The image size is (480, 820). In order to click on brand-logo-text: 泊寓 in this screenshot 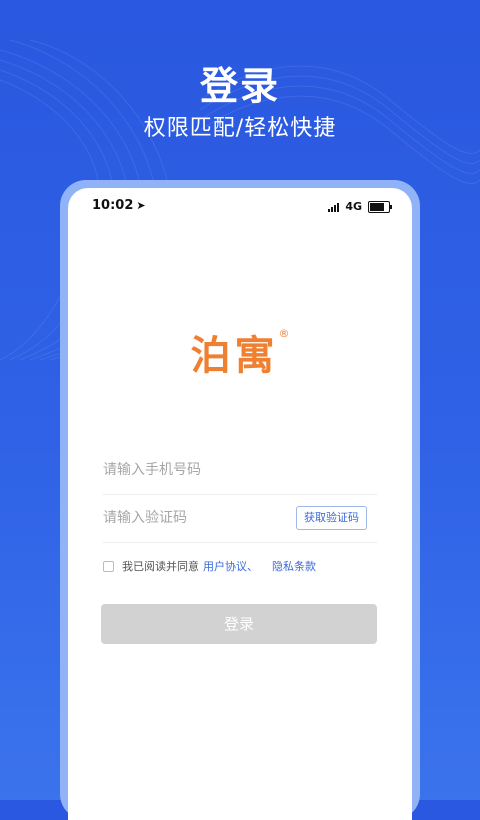, I will do `click(234, 356)`.